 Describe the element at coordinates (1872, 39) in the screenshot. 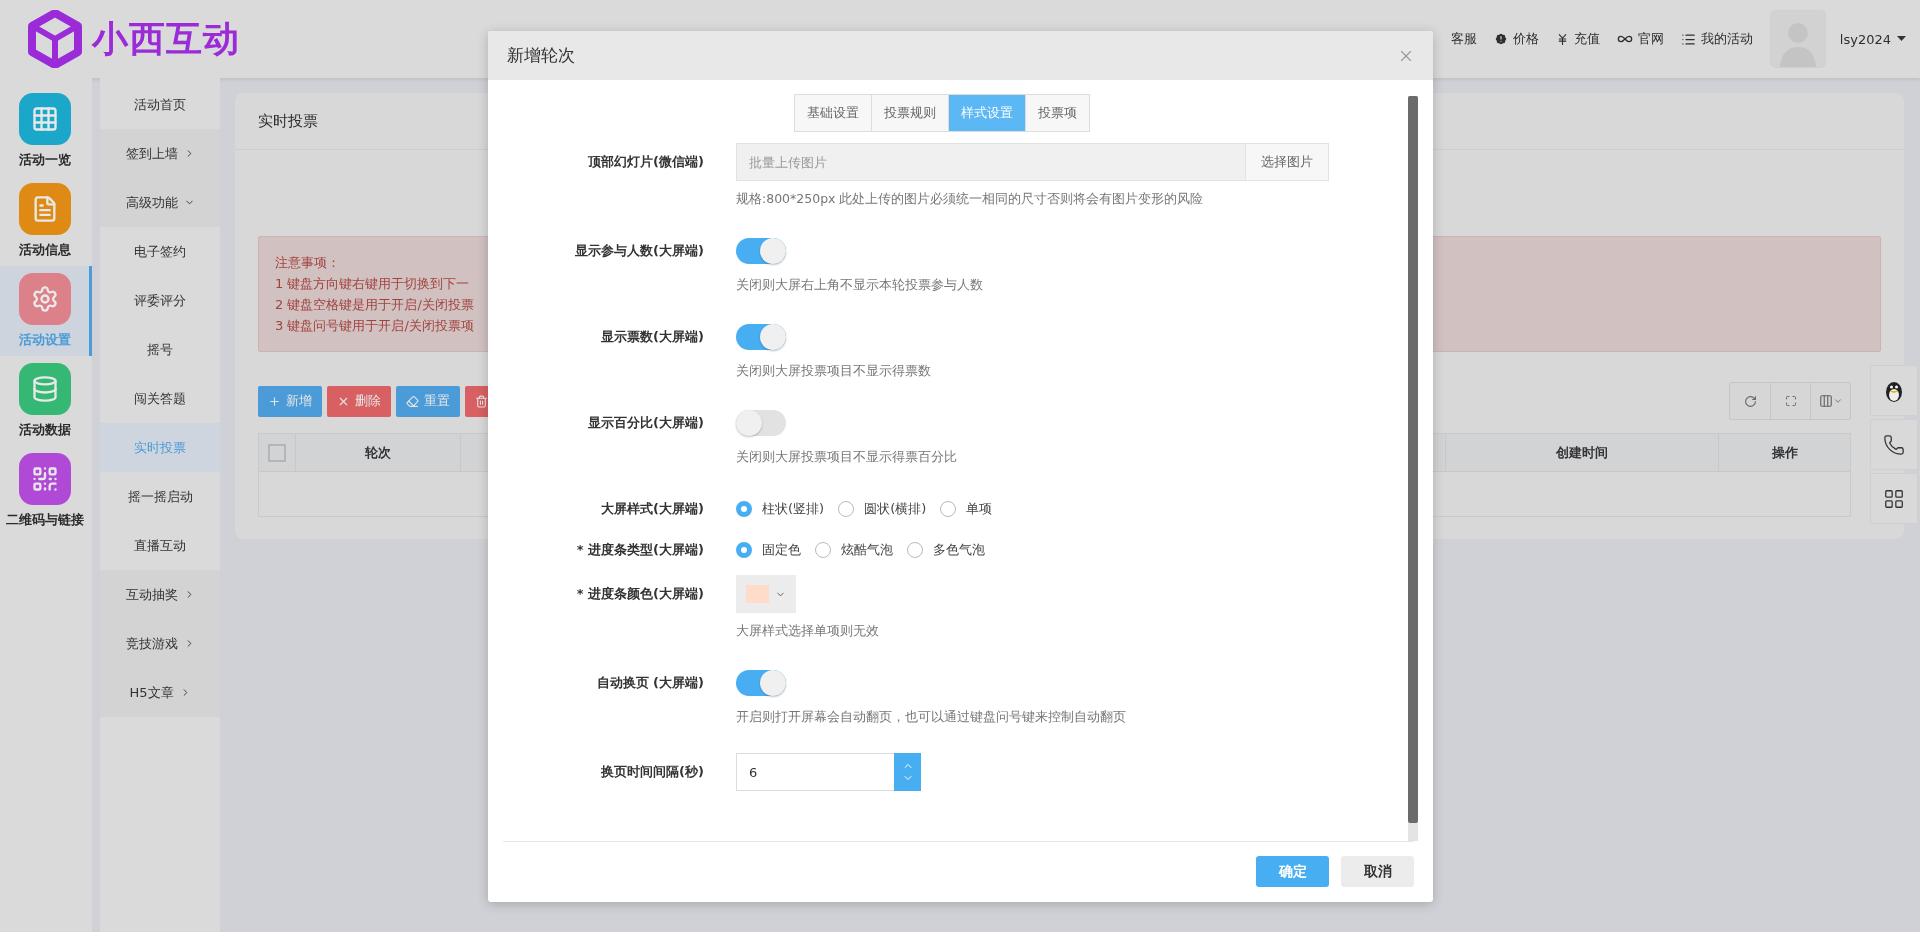

I see `user-menu: lsy2024` at that location.